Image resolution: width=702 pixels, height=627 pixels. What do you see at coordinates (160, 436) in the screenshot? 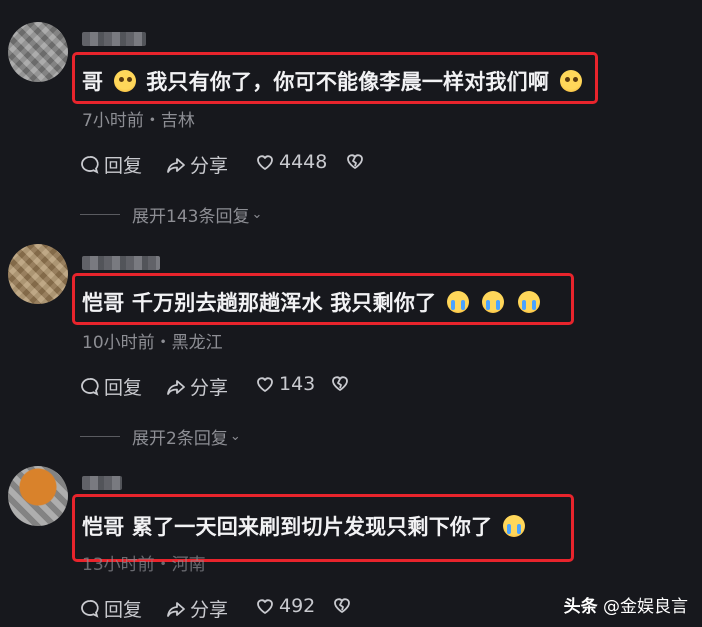
I see `expand-replies-button: 展开2条回复 ⌄` at bounding box center [160, 436].